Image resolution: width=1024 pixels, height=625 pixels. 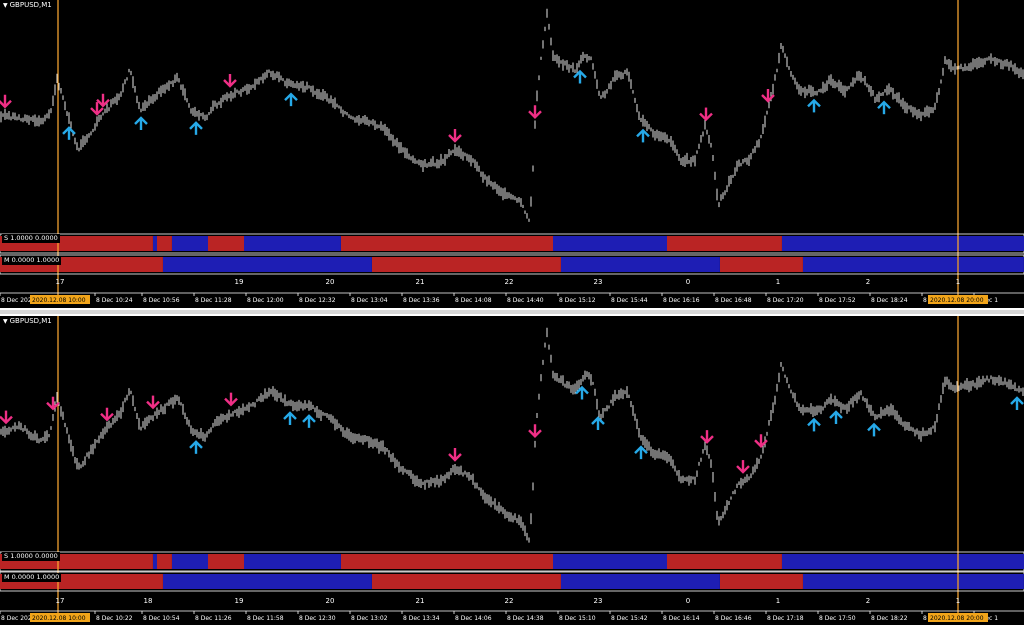 I want to click on time-label: 8 Dec 15:10, so click(x=577, y=618).